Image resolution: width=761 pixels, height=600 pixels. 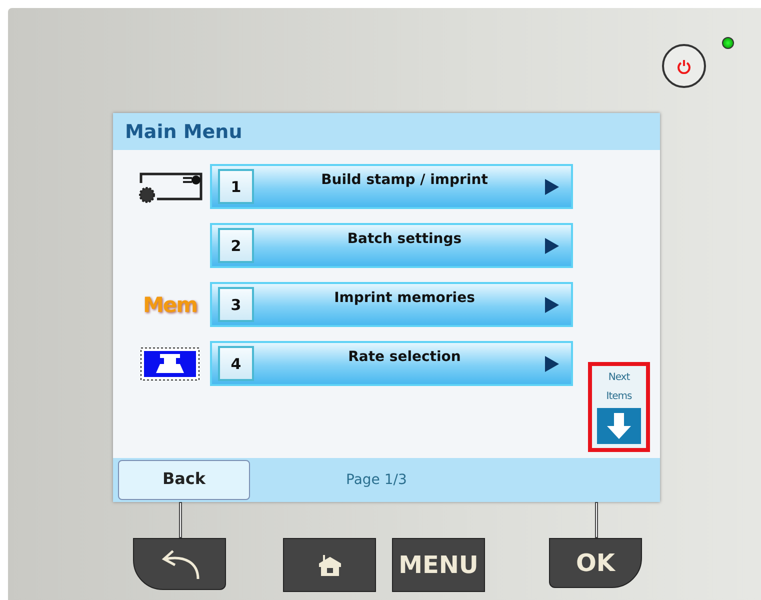 What do you see at coordinates (391, 304) in the screenshot?
I see `menu-item: 3 Imprint memories` at bounding box center [391, 304].